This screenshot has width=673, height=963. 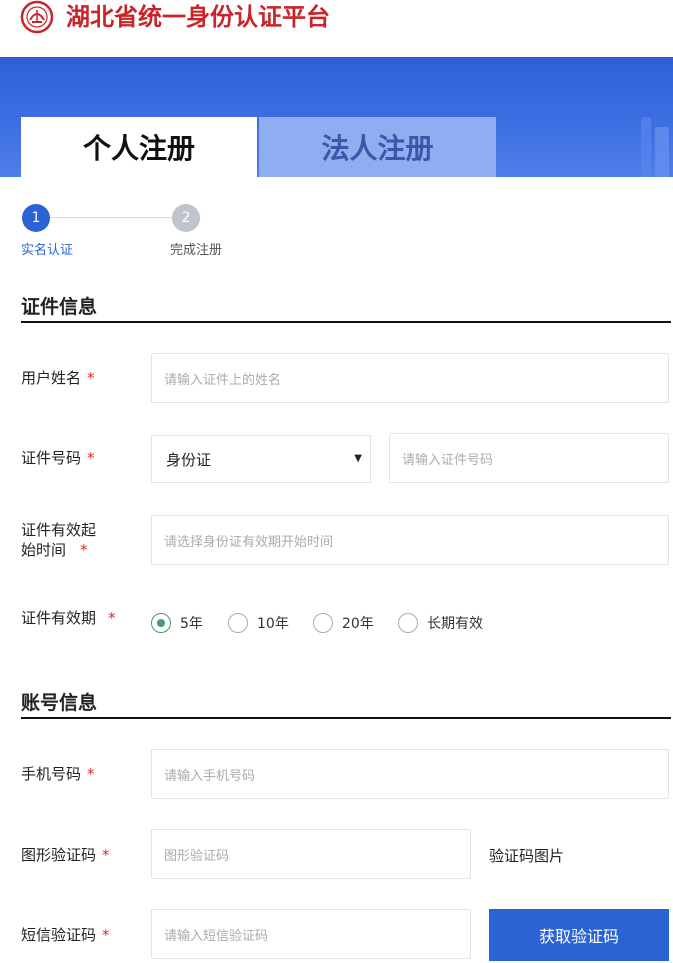 I want to click on step-2-label: 完成注册, so click(x=196, y=250).